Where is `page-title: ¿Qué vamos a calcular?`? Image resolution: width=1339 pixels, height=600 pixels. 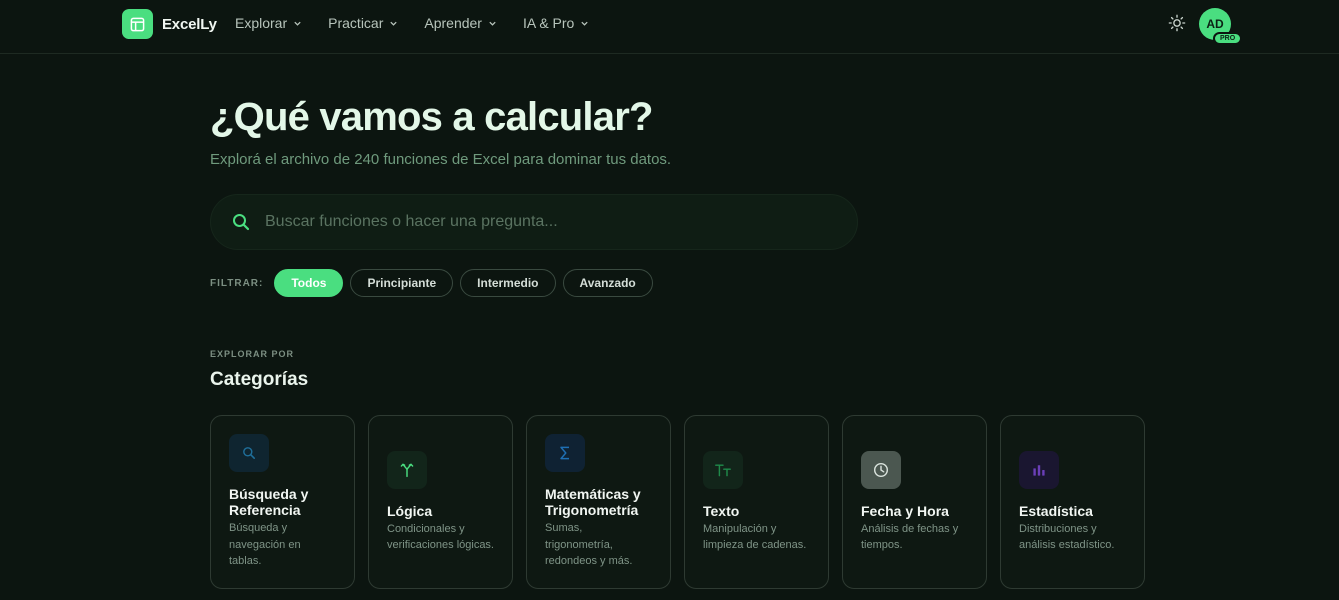 page-title: ¿Qué vamos a calcular? is located at coordinates (431, 117).